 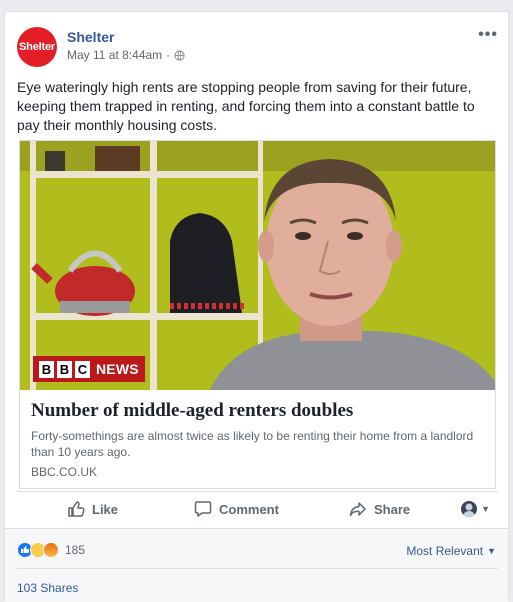 What do you see at coordinates (445, 551) in the screenshot?
I see `sort-label: Most Relevant` at bounding box center [445, 551].